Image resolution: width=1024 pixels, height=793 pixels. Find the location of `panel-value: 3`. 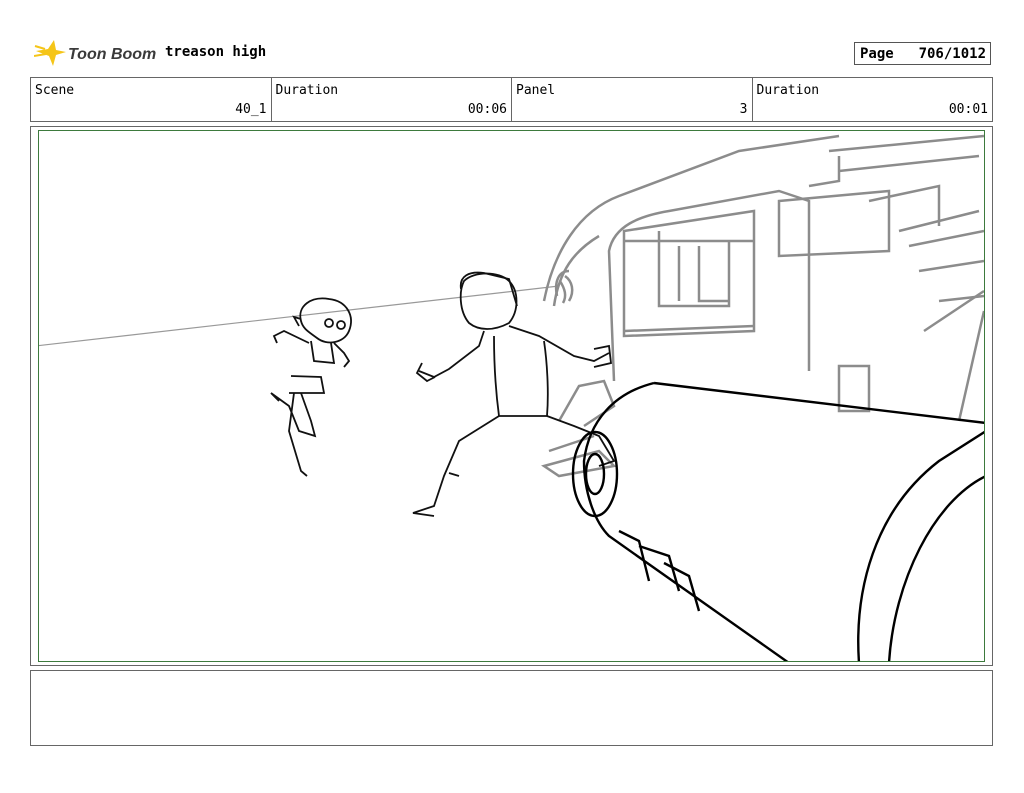

panel-value: 3 is located at coordinates (743, 109).